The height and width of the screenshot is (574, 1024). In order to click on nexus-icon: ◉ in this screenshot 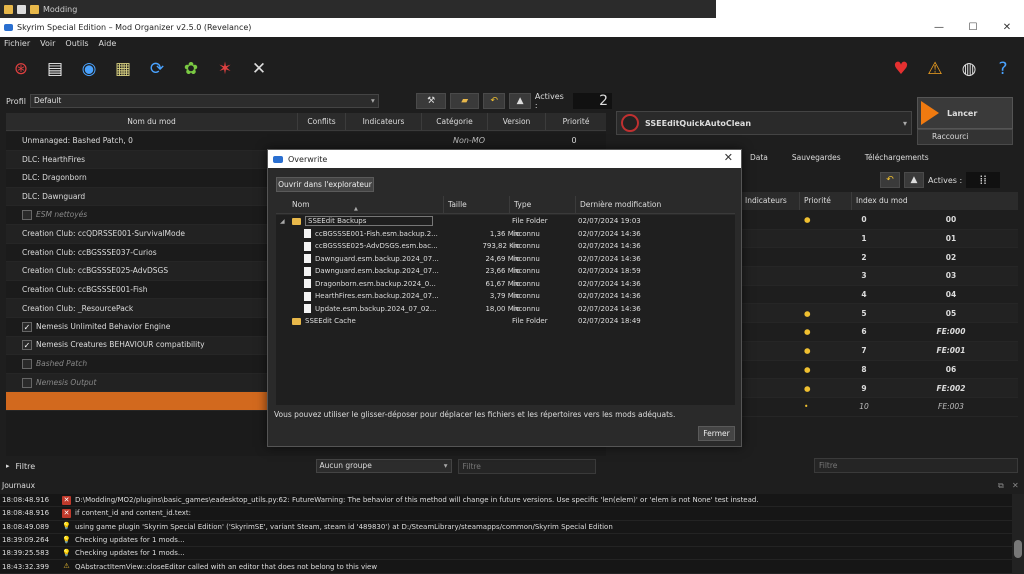, I will do `click(89, 69)`.